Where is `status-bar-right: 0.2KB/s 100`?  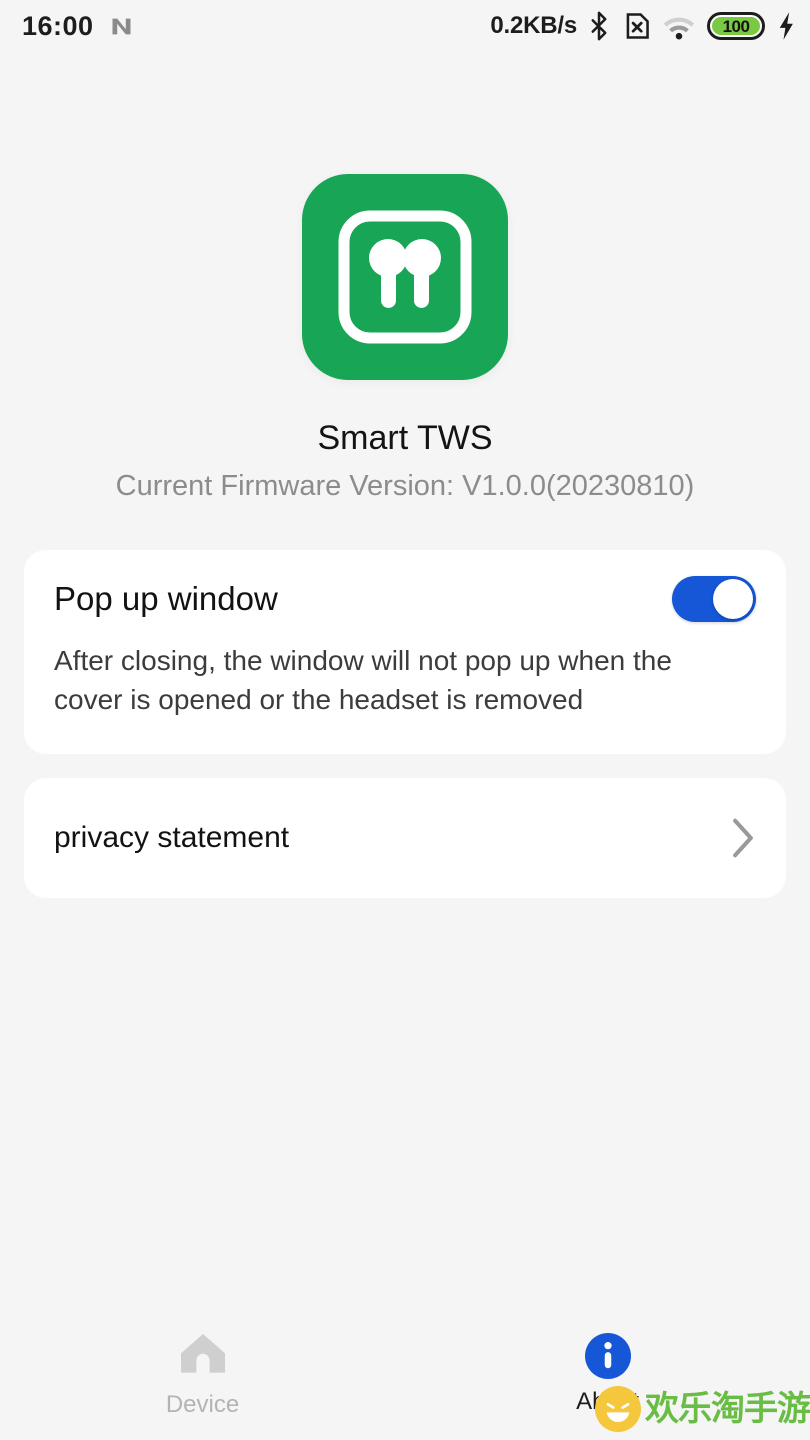 status-bar-right: 0.2KB/s 100 is located at coordinates (643, 26).